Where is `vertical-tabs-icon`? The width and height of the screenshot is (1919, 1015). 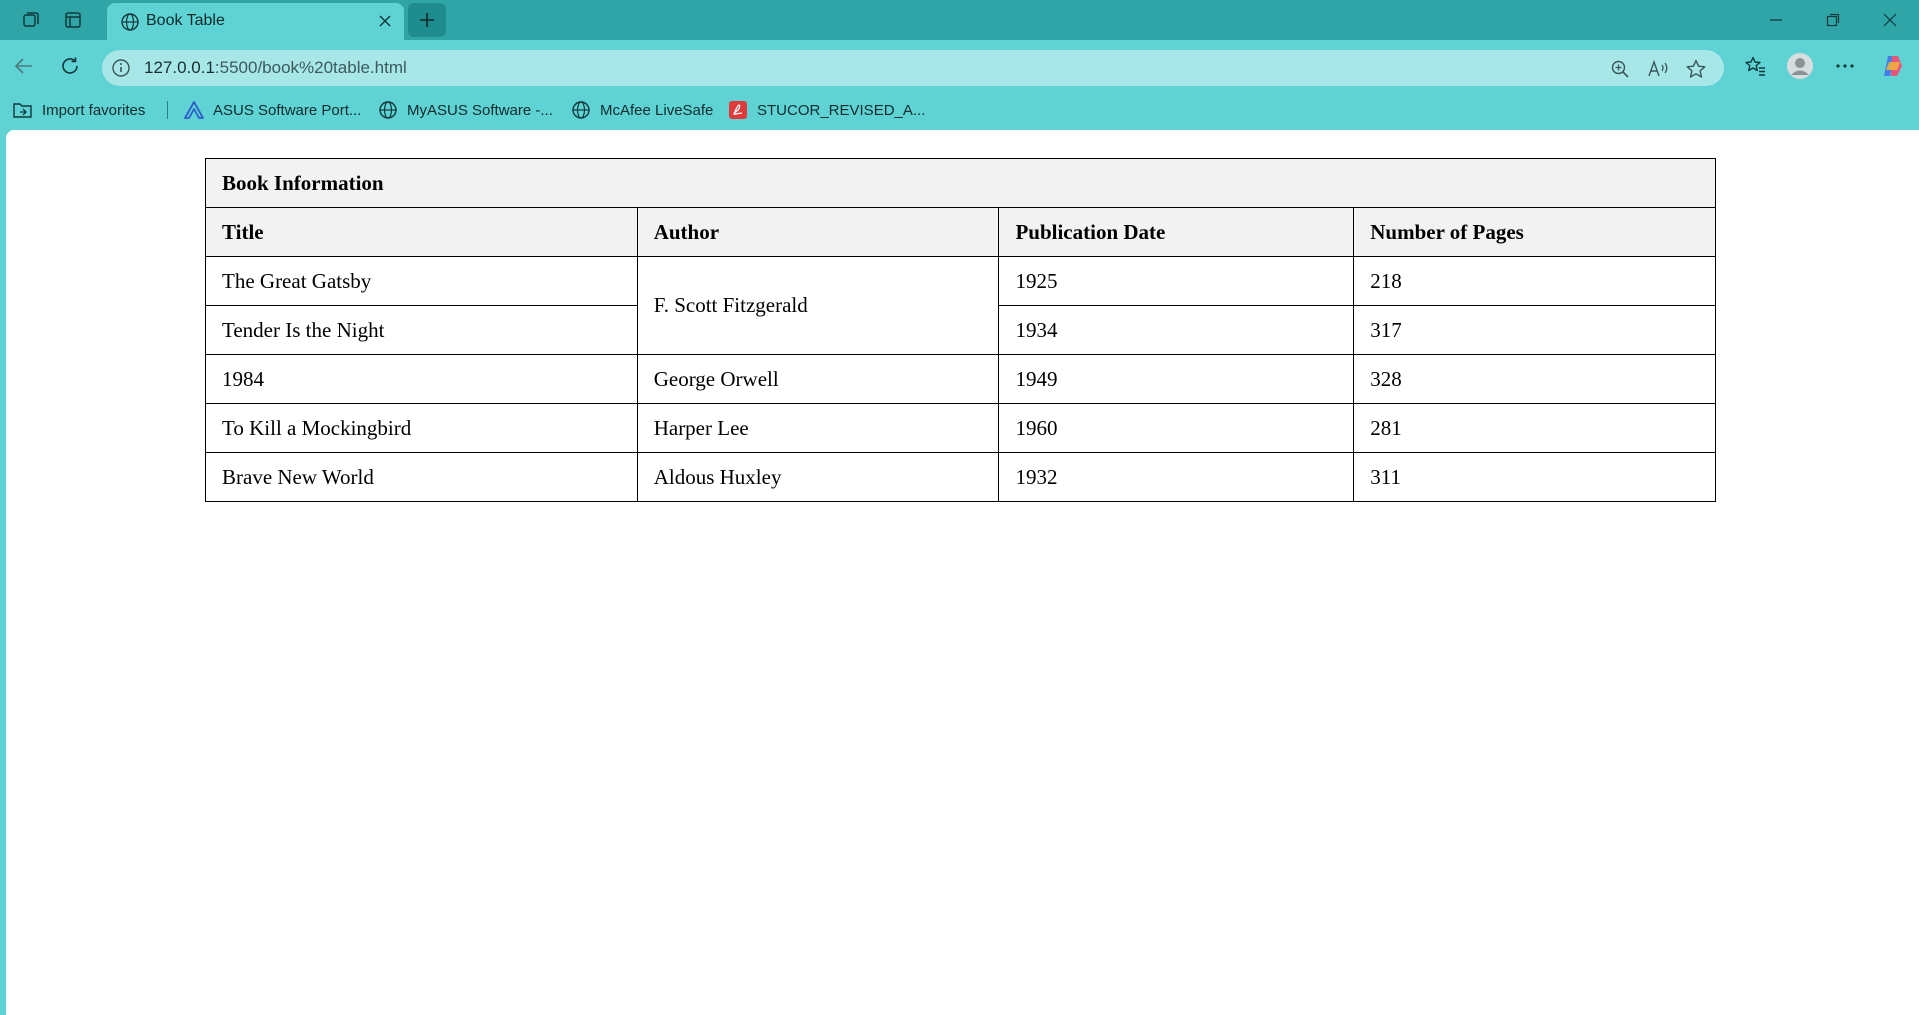 vertical-tabs-icon is located at coordinates (73, 20).